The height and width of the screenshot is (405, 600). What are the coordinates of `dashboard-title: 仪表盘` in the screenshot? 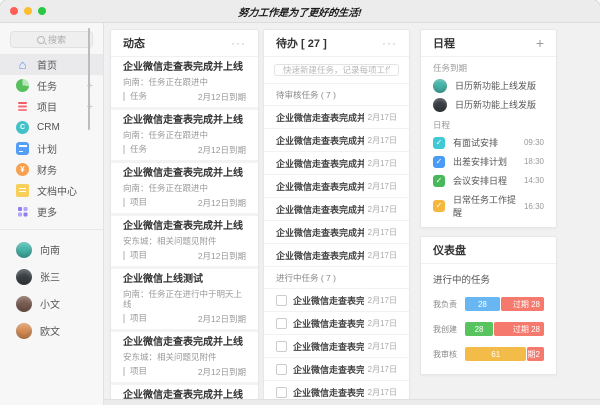 It's located at (449, 251).